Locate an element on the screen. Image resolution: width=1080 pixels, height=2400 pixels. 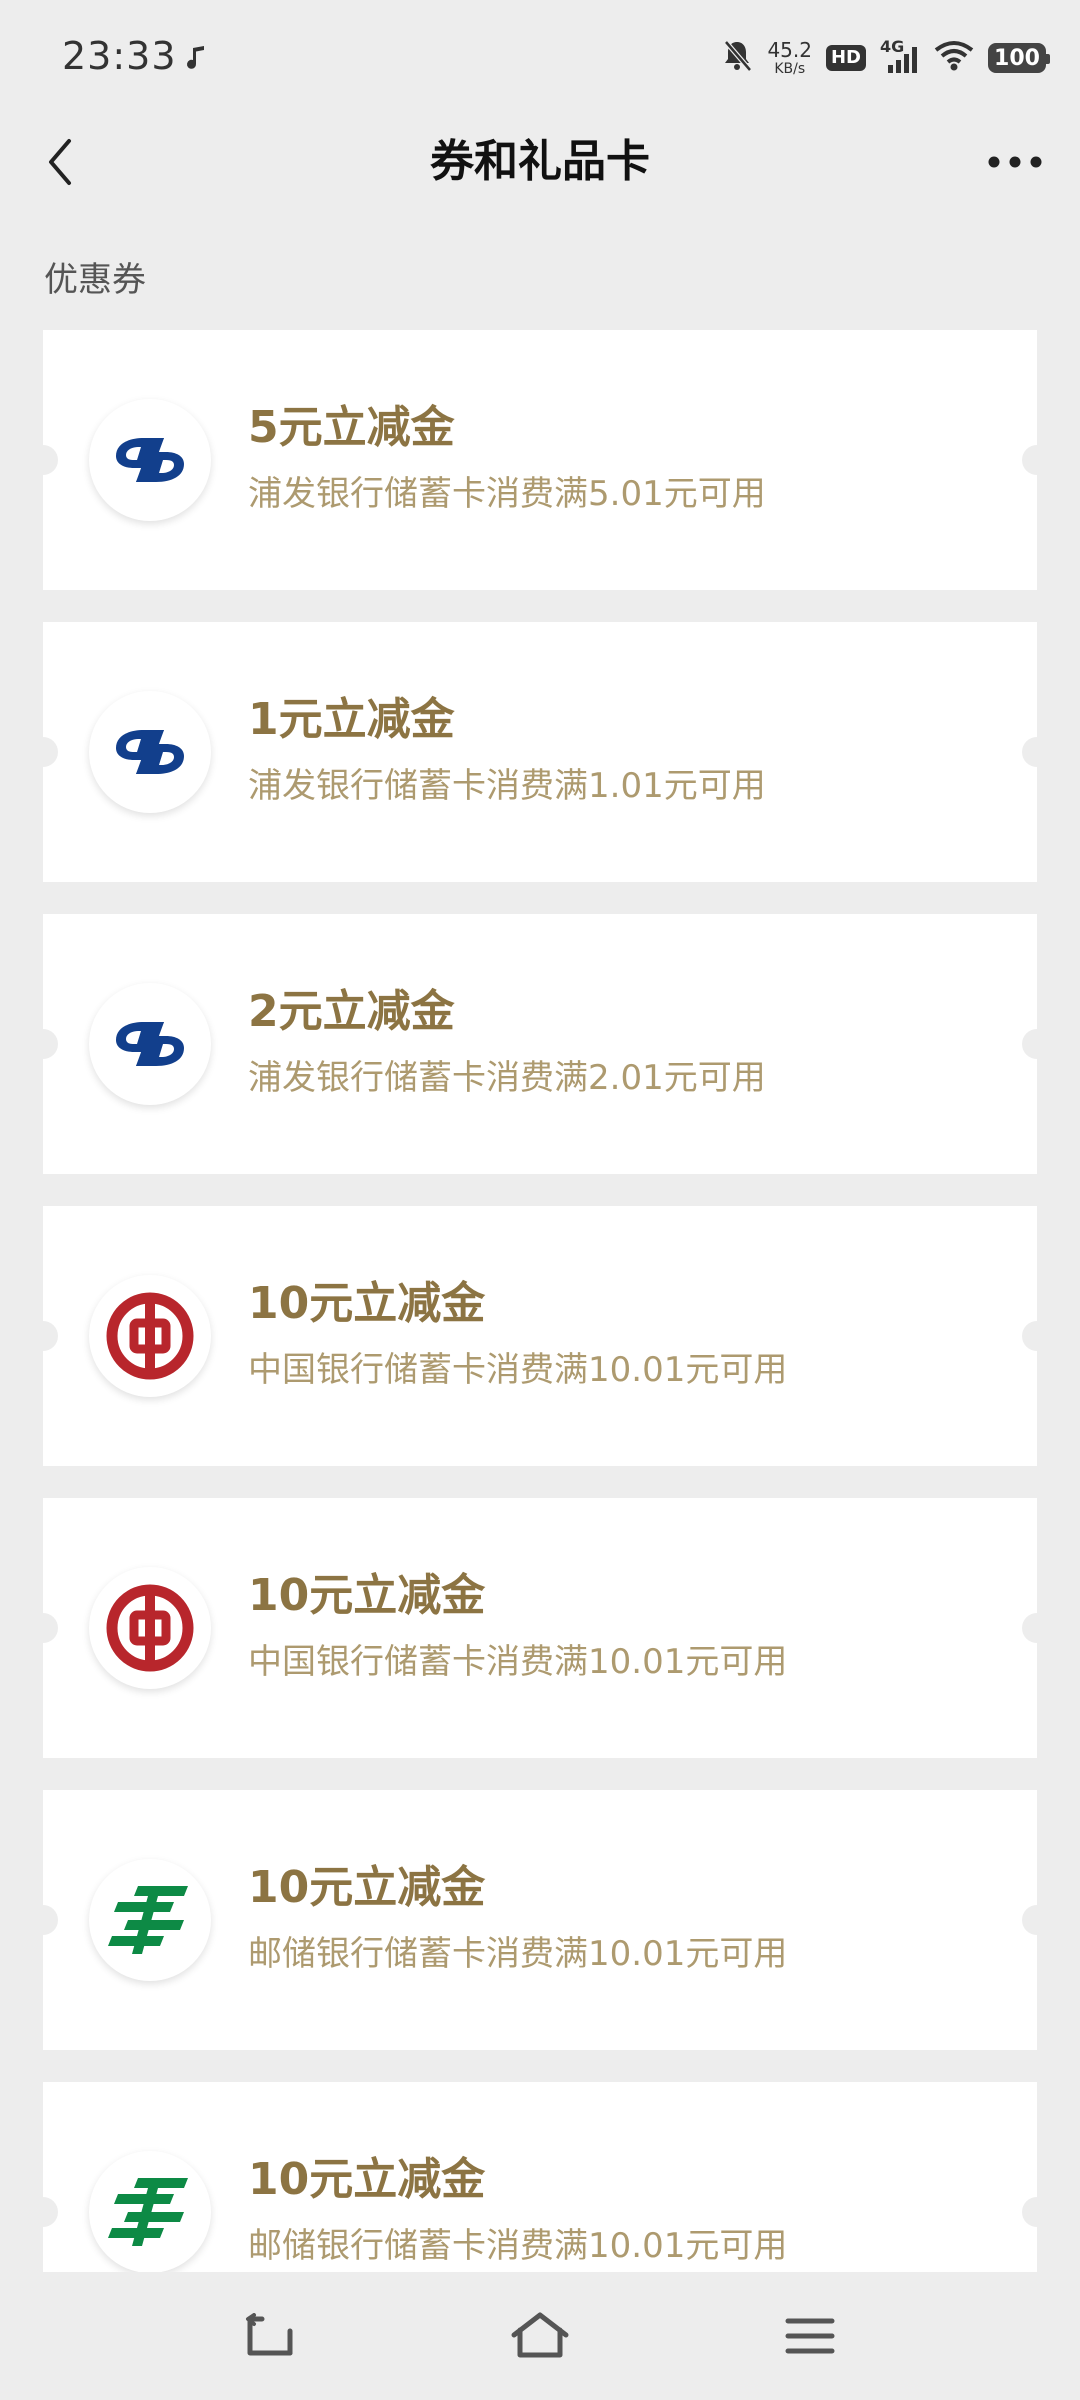
battery-indicator: 100 is located at coordinates (1019, 58).